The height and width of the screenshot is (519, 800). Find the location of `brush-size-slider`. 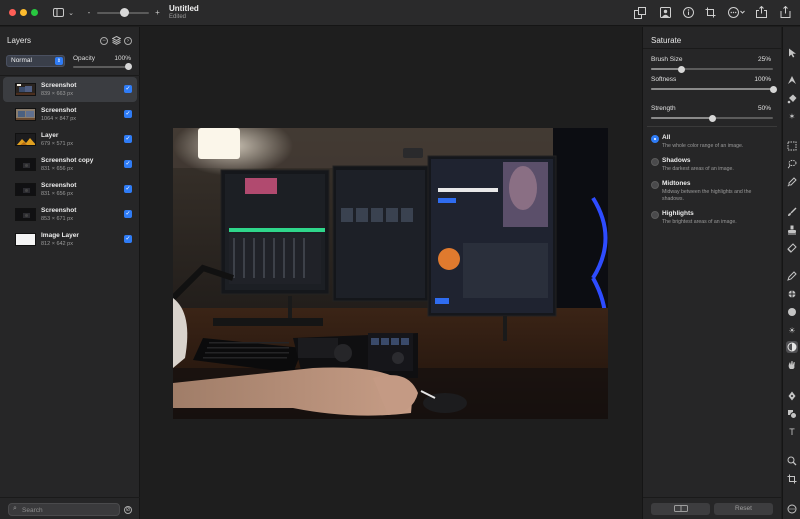

brush-size-slider is located at coordinates (712, 69).